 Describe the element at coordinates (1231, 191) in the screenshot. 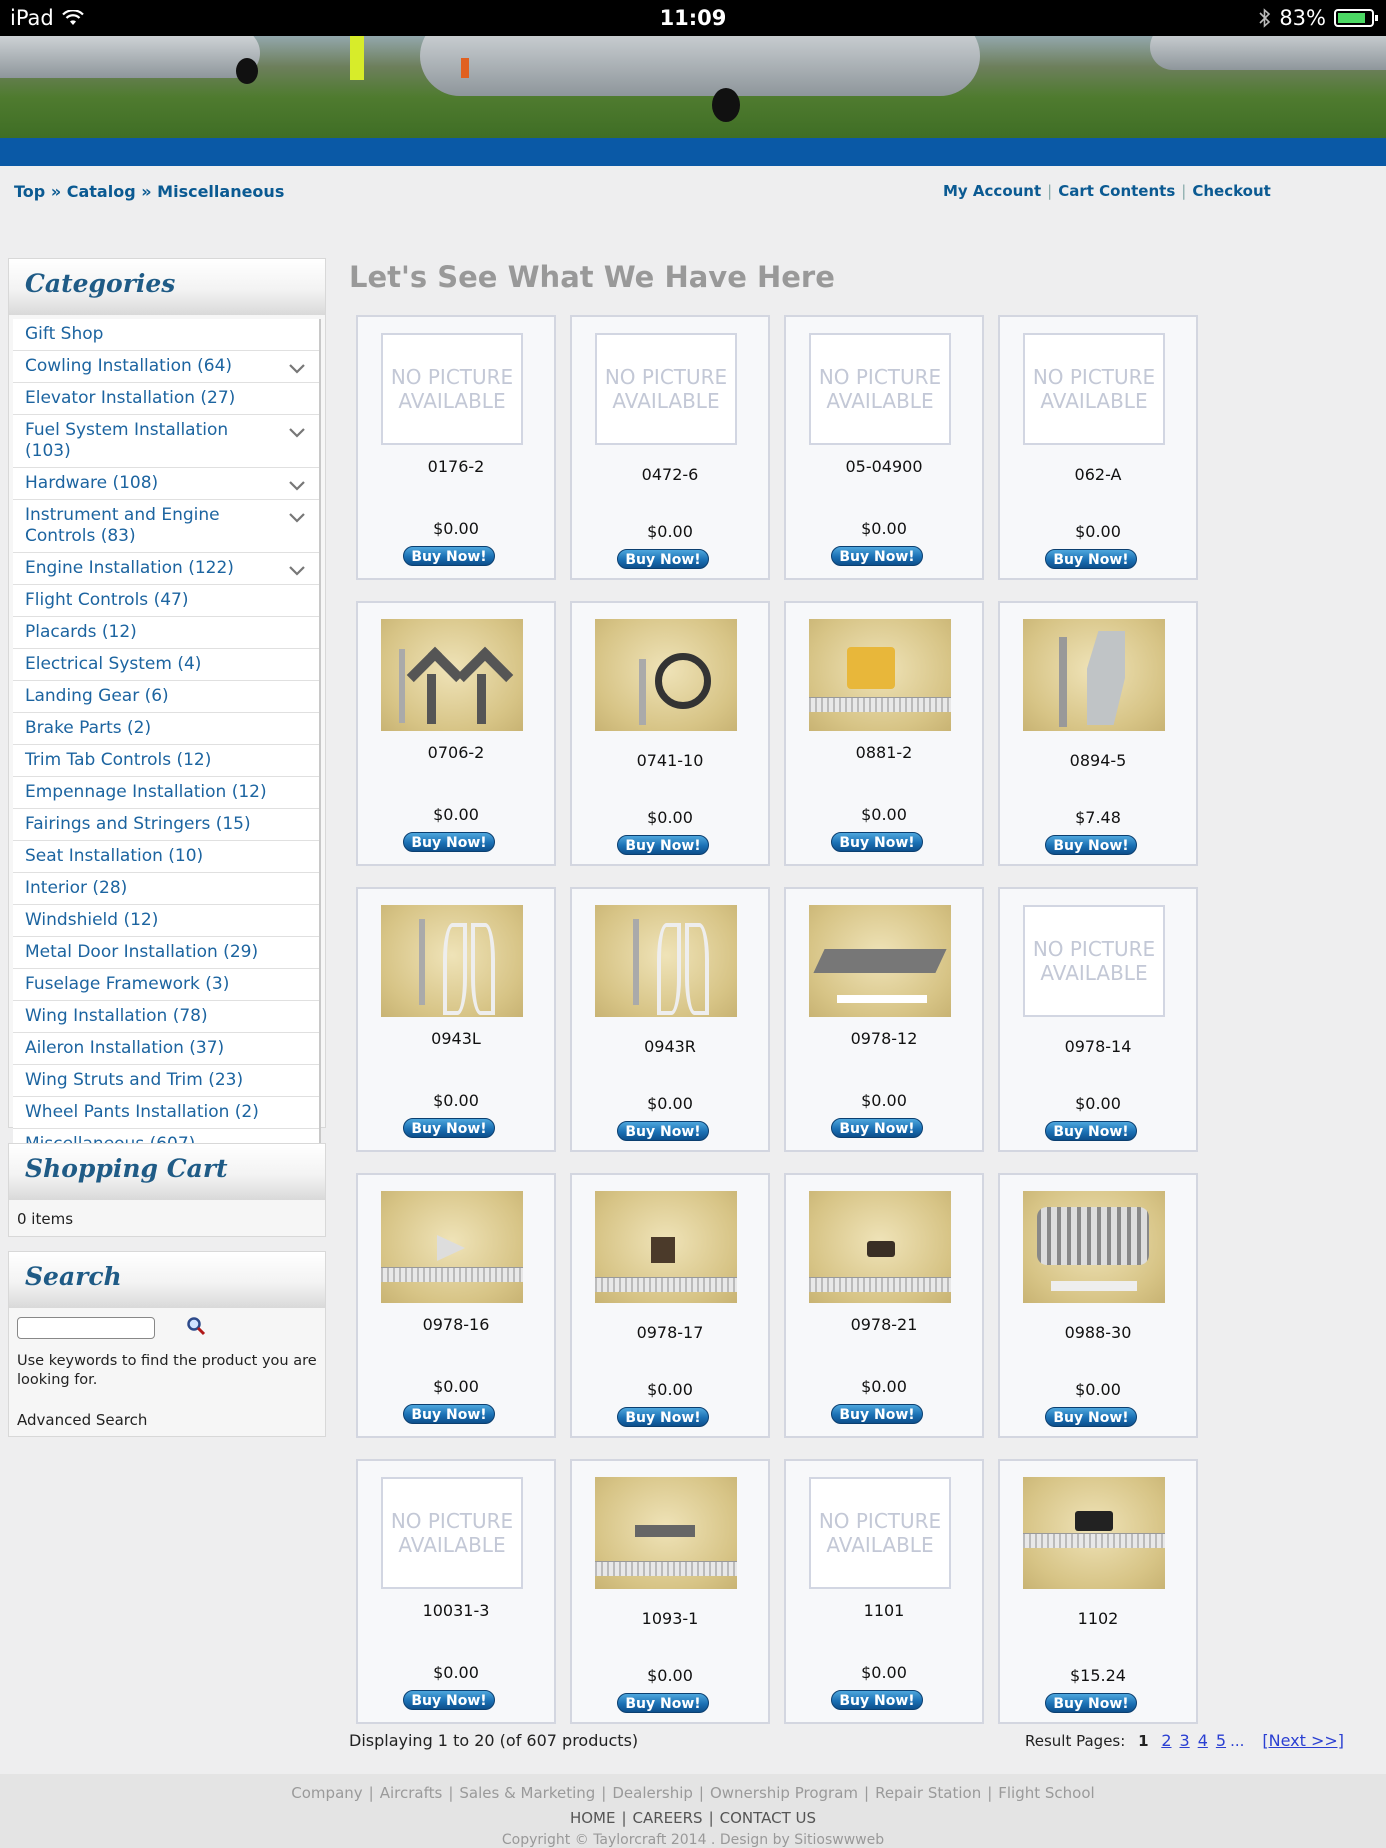

I see `checkout-link: Checkout` at that location.